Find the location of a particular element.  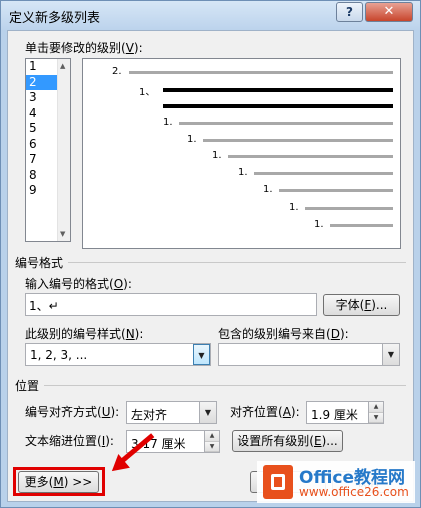

scroll-up-icon: ▲ is located at coordinates (62, 66).